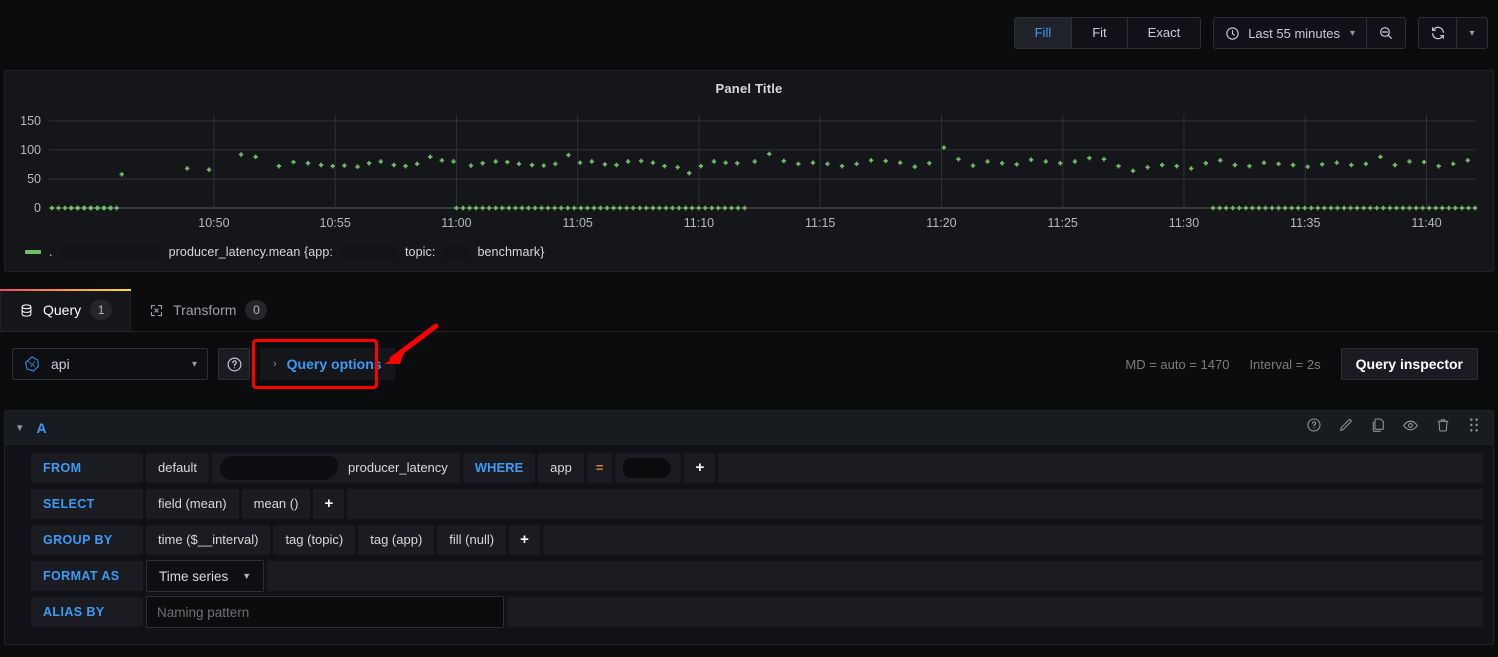 Image resolution: width=1498 pixels, height=657 pixels. Describe the element at coordinates (1438, 33) in the screenshot. I see `refresh-button` at that location.